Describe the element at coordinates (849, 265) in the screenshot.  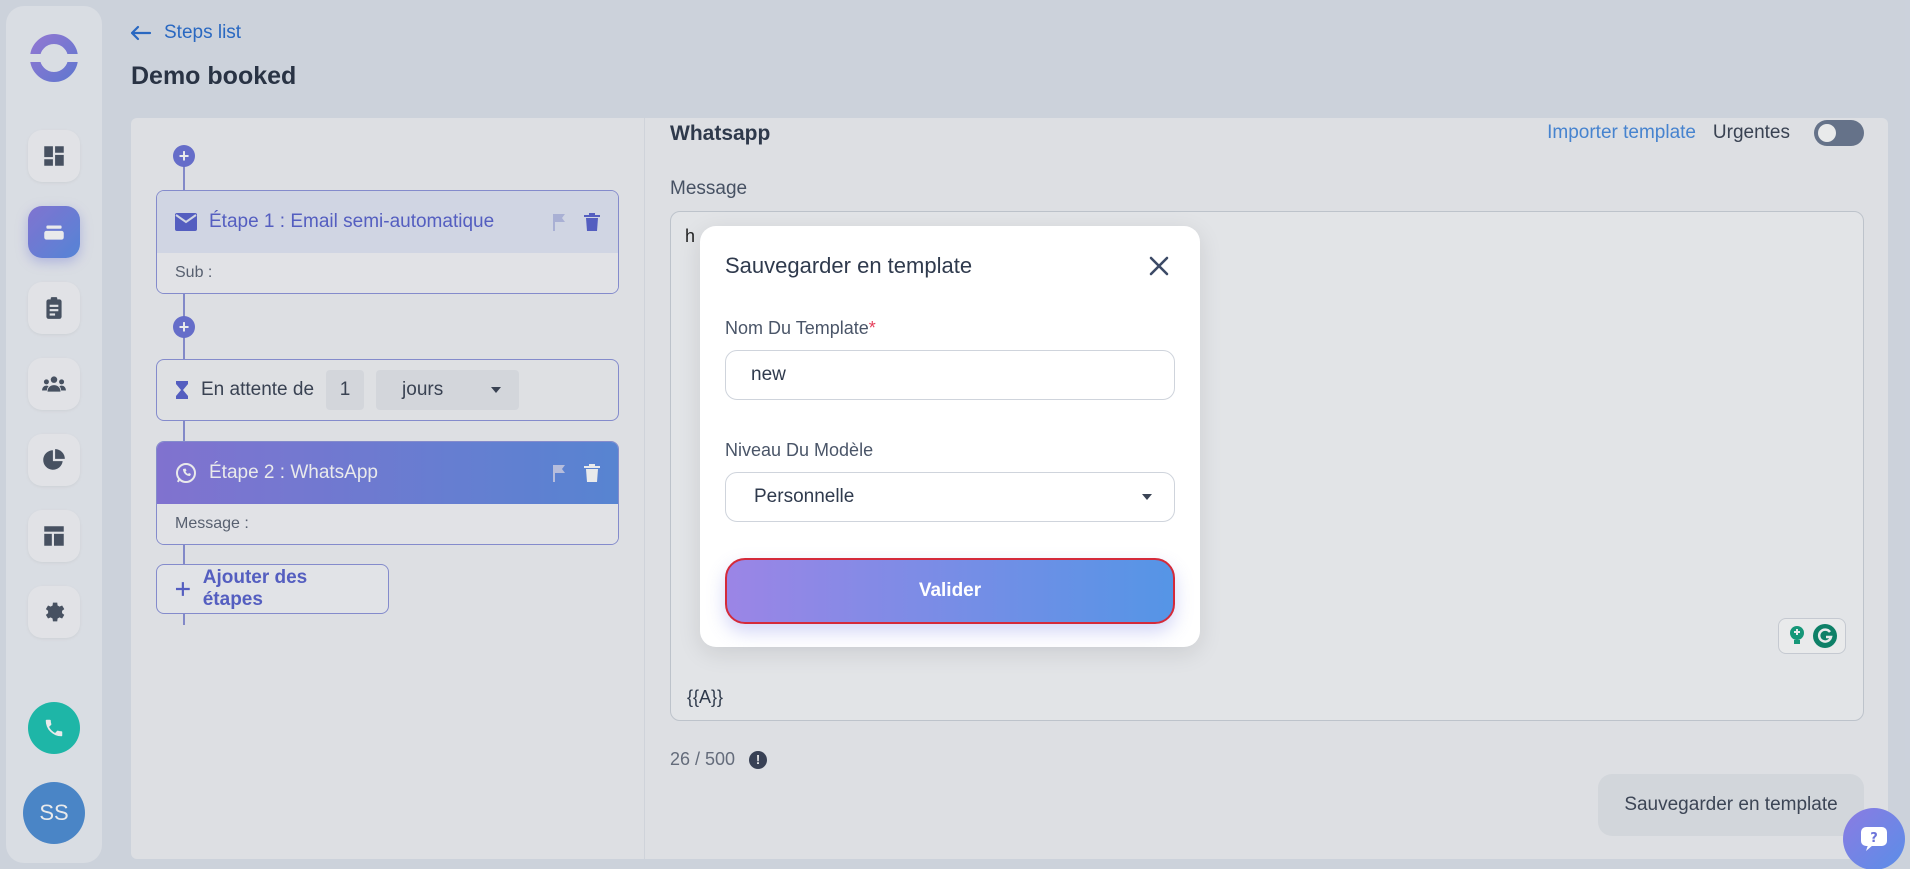
I see `modal-title: Sauvegarder en template` at that location.